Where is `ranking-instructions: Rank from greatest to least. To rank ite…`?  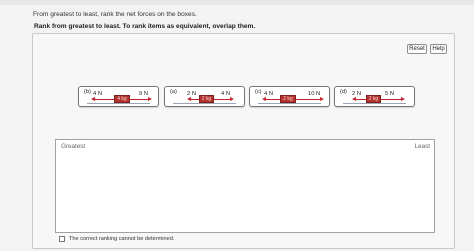
ranking-instructions: Rank from greatest to least. To rank ite… is located at coordinates (145, 26).